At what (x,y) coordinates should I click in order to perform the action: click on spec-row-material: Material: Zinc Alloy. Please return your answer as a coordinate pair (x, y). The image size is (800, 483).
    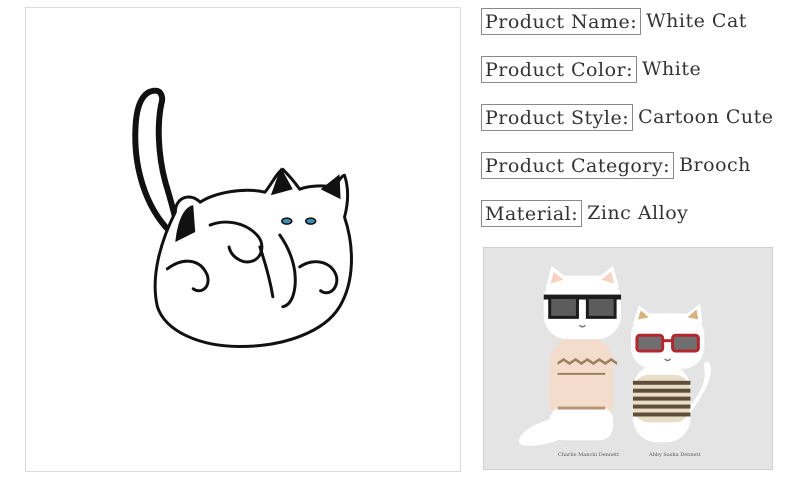
    Looking at the image, I should click on (584, 213).